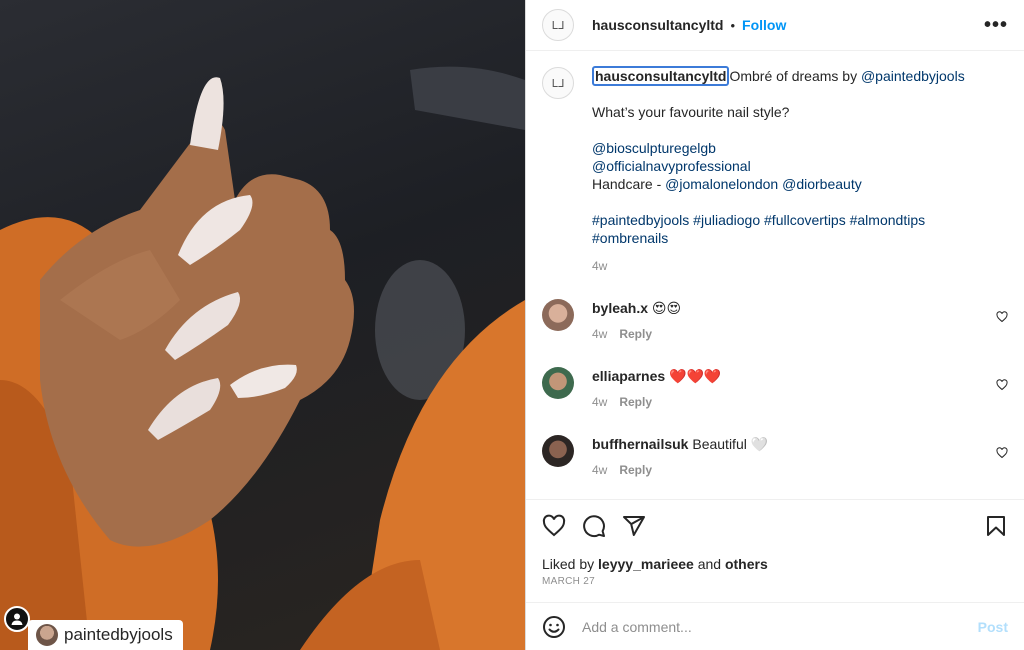 The height and width of the screenshot is (650, 1024). Describe the element at coordinates (657, 25) in the screenshot. I see `header-username: hausconsultancyltd` at that location.